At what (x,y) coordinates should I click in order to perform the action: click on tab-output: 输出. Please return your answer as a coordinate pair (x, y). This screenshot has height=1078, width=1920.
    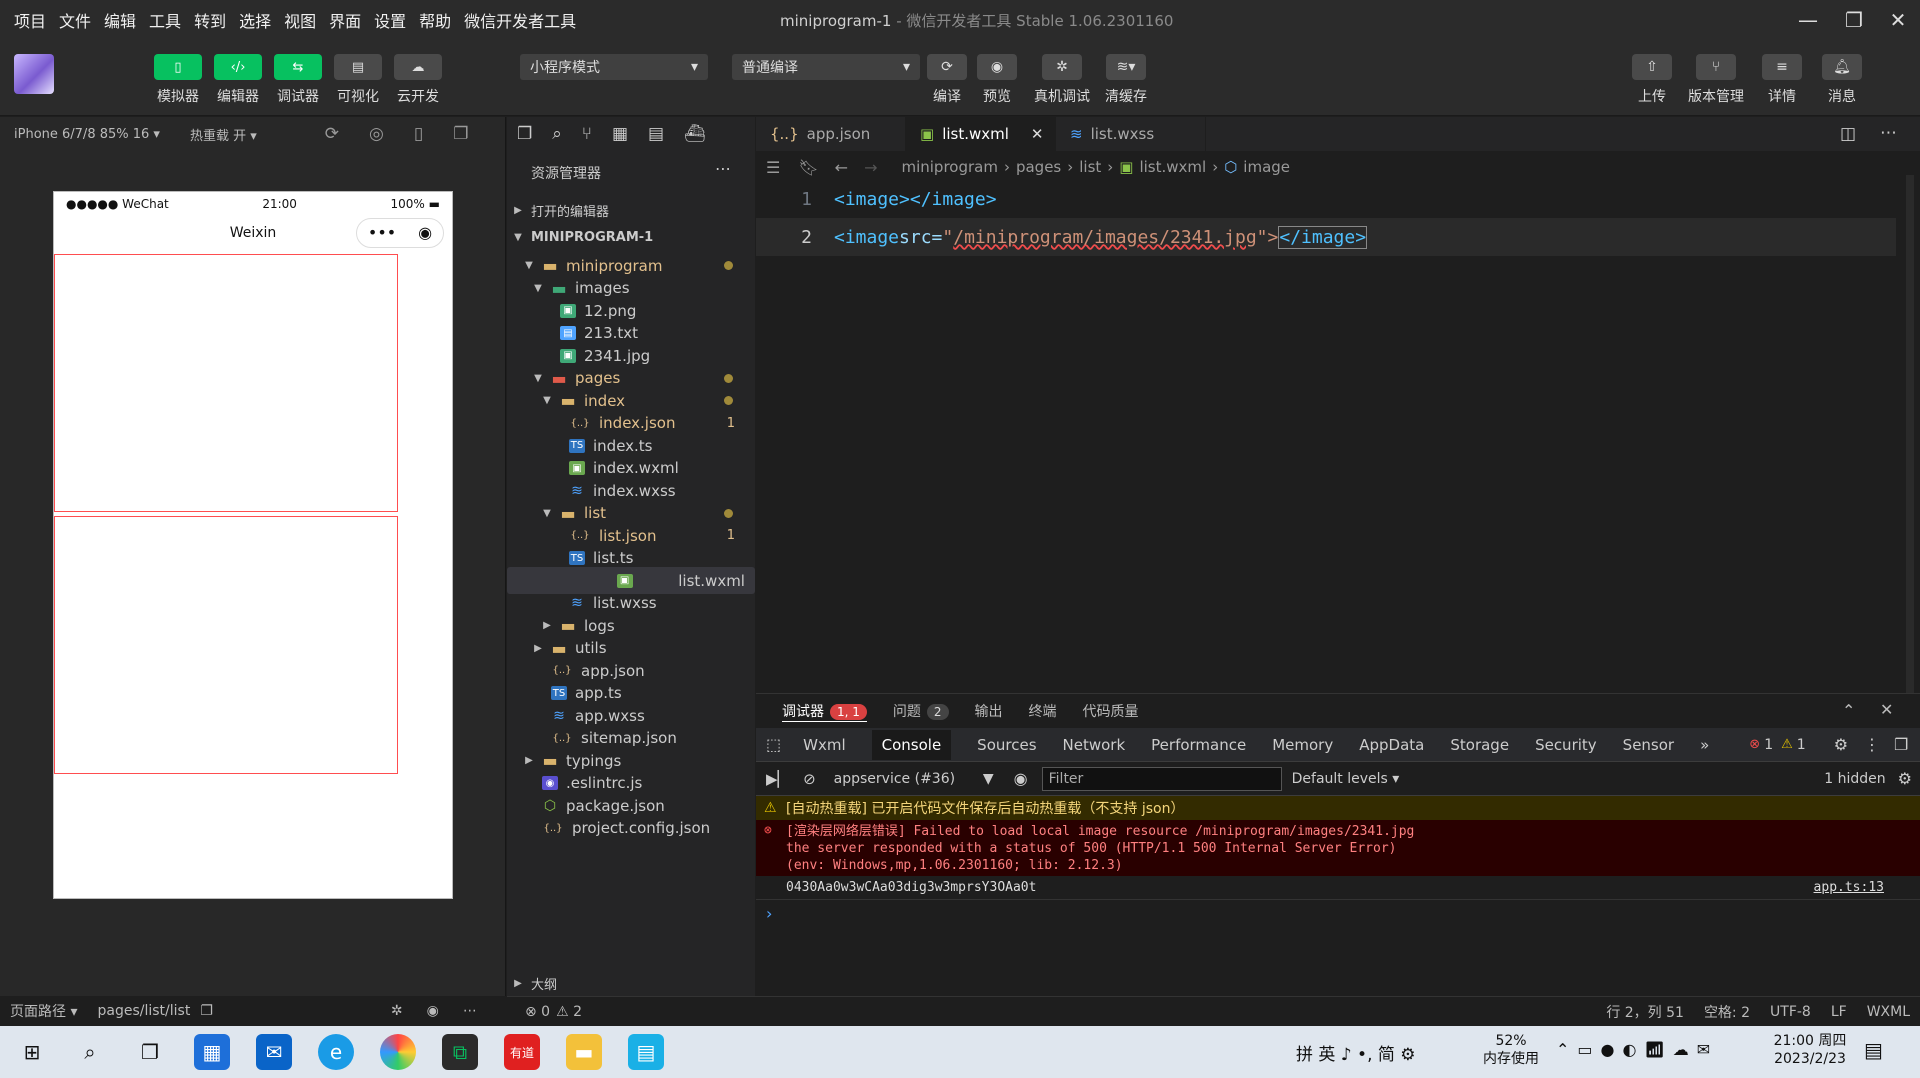
    Looking at the image, I should click on (989, 711).